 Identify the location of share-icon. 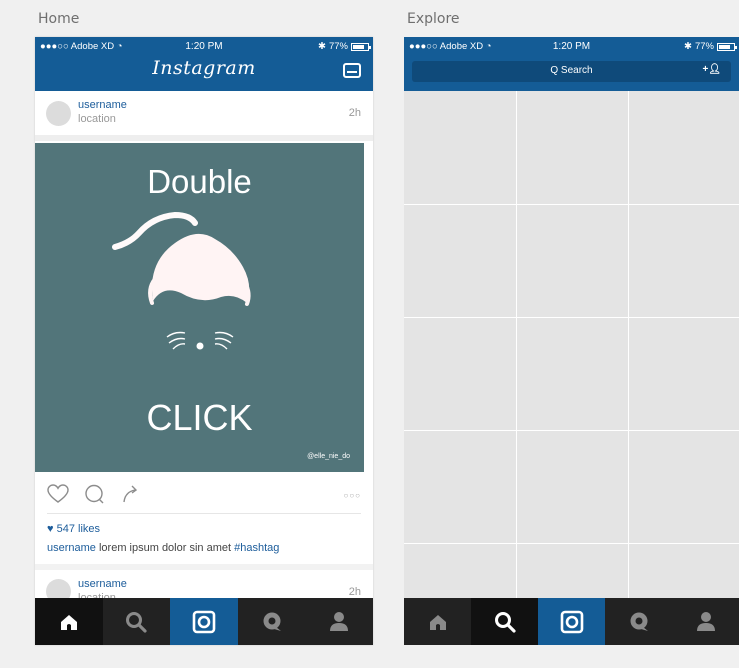
(132, 494).